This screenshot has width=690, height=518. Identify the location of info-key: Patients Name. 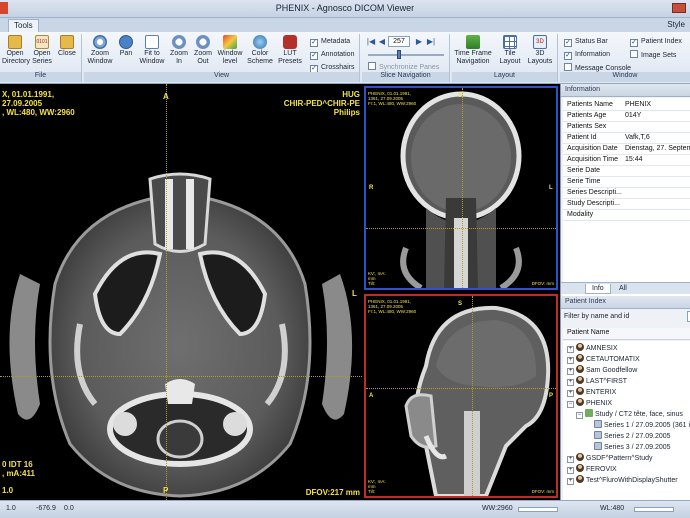
(590, 104).